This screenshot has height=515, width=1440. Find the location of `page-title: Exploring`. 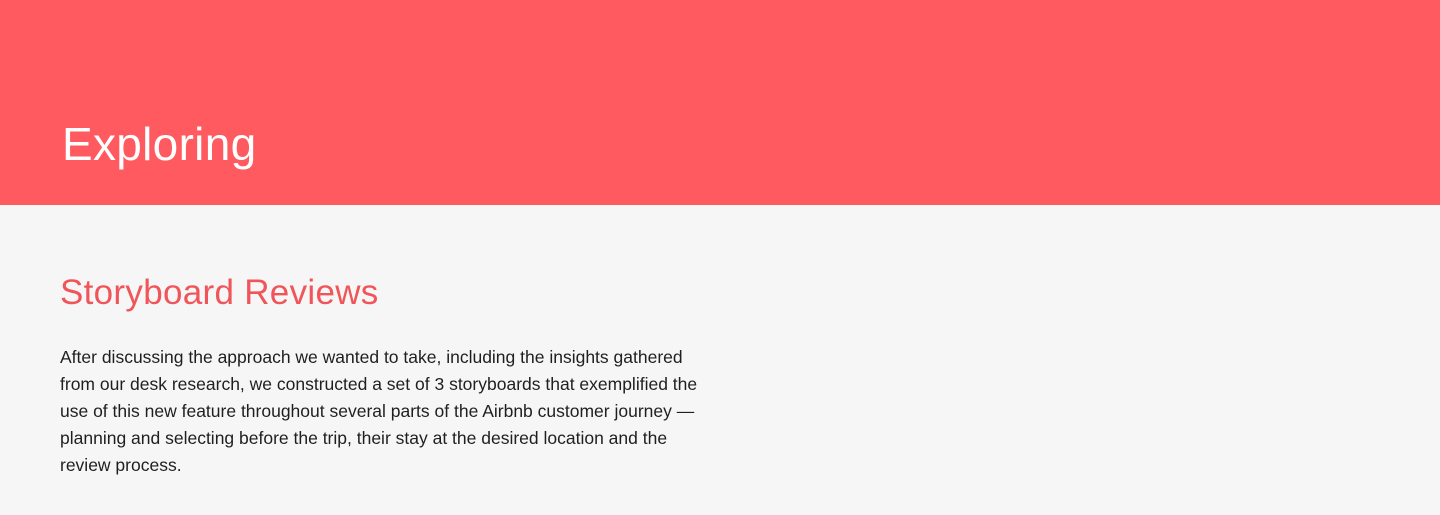

page-title: Exploring is located at coordinates (159, 144).